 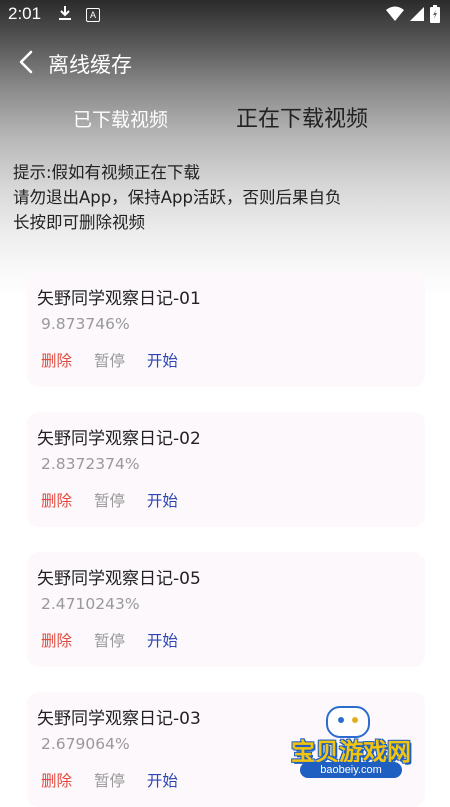 What do you see at coordinates (417, 16) in the screenshot?
I see `signal-icon` at bounding box center [417, 16].